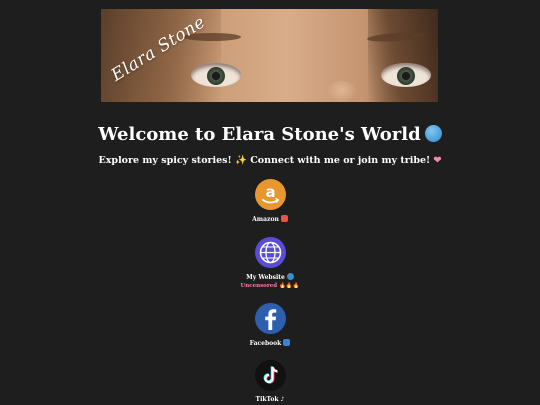 Image resolution: width=540 pixels, height=405 pixels. I want to click on sparkles-icon: ✨, so click(241, 160).